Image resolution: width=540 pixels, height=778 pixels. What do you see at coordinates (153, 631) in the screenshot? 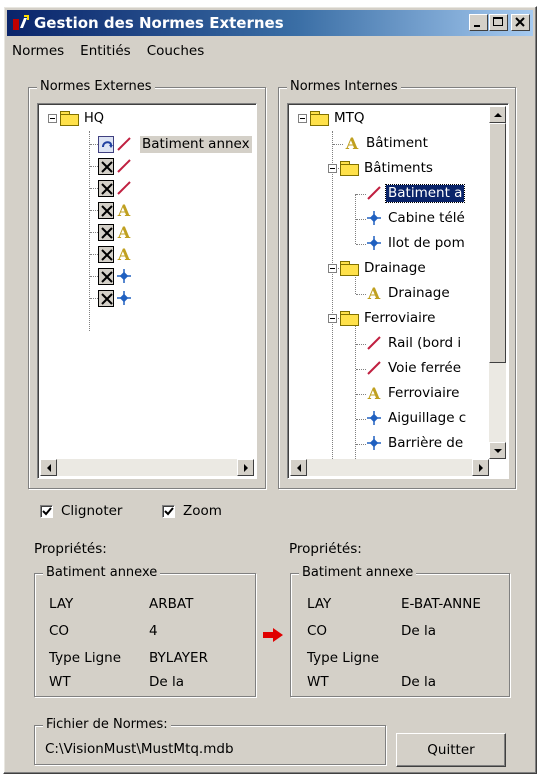
I see `prop-value: 4` at bounding box center [153, 631].